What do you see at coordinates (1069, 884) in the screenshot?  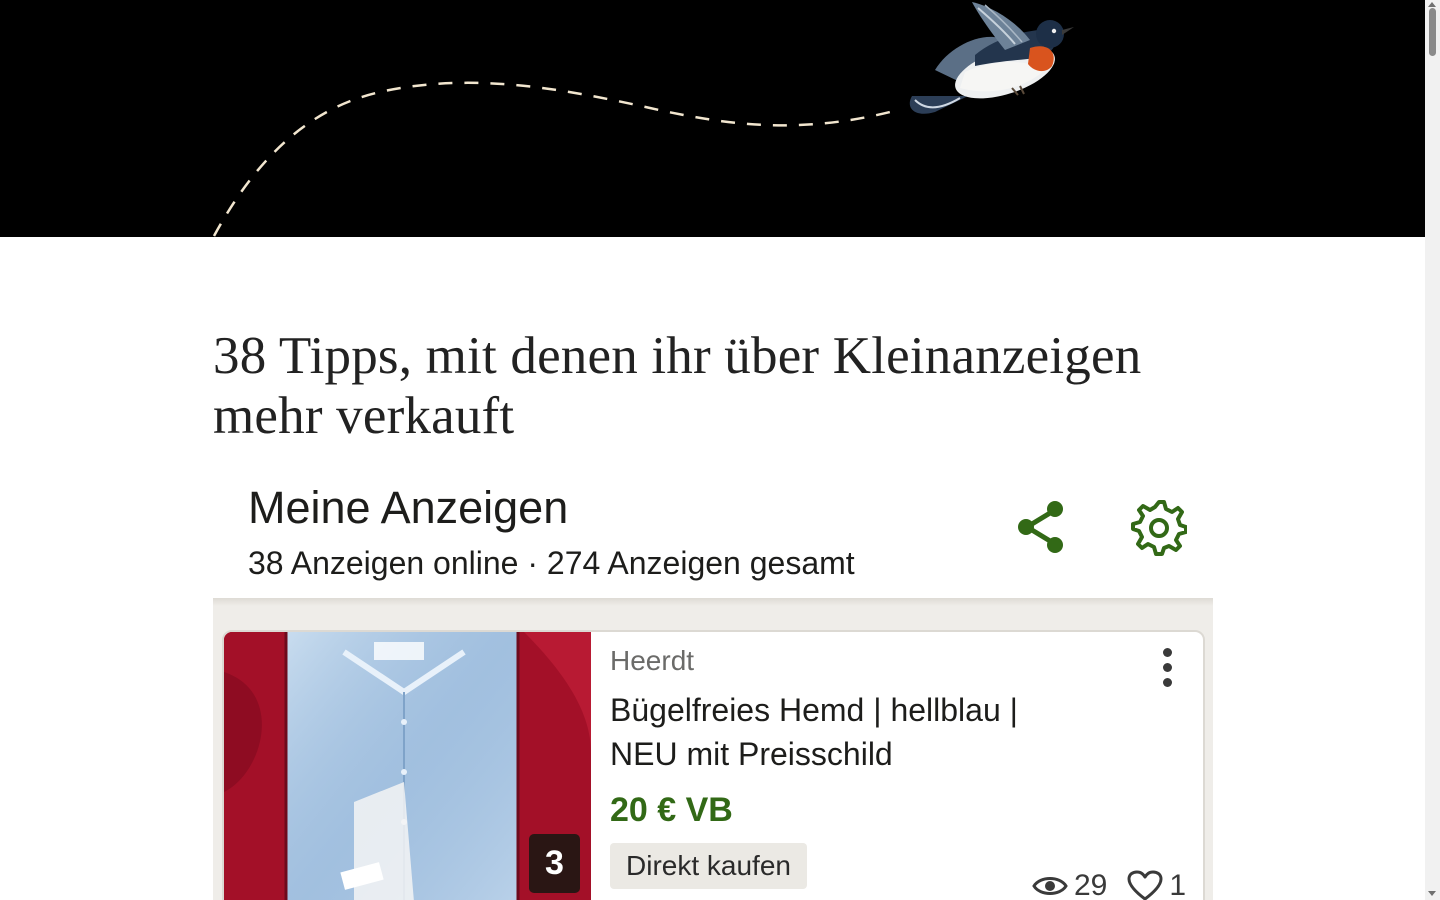 I see `views-stat: 29` at bounding box center [1069, 884].